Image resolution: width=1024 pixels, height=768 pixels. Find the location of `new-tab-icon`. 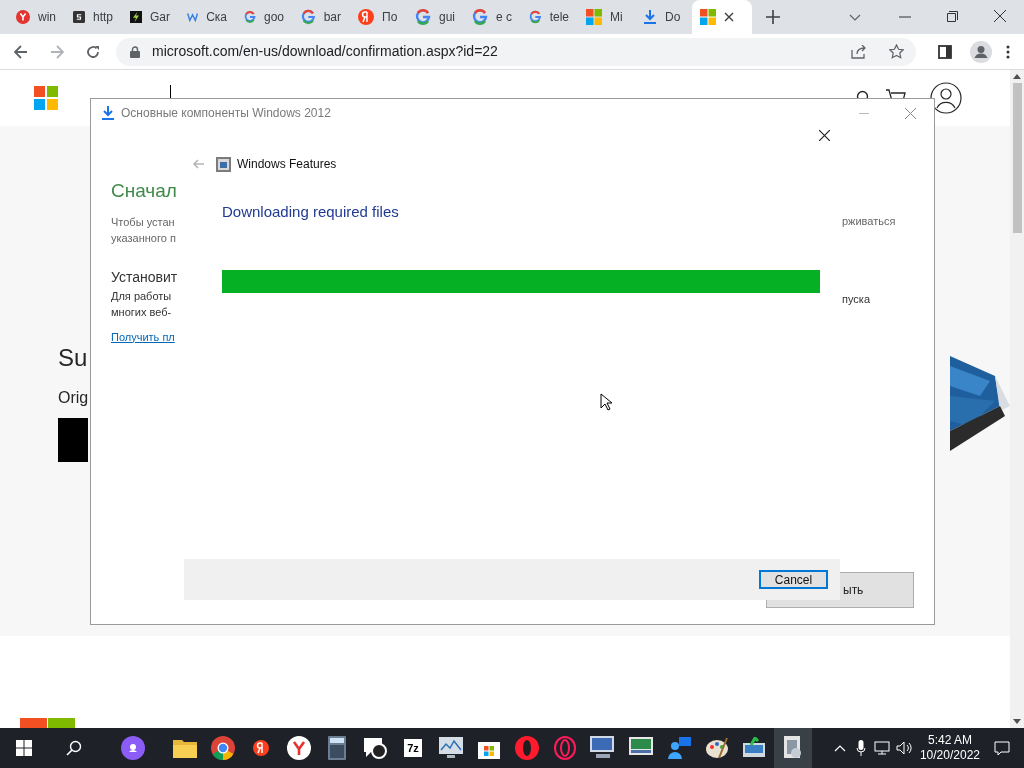

new-tab-icon is located at coordinates (773, 17).